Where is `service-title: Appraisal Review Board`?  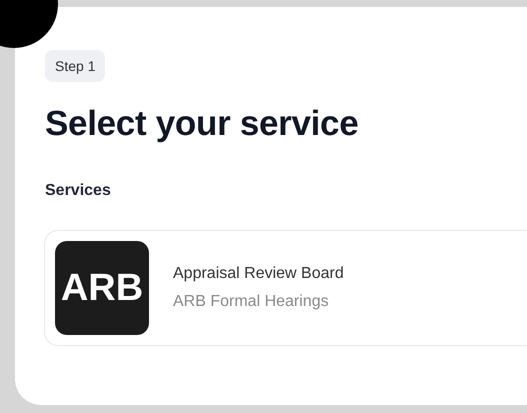 service-title: Appraisal Review Board is located at coordinates (258, 274).